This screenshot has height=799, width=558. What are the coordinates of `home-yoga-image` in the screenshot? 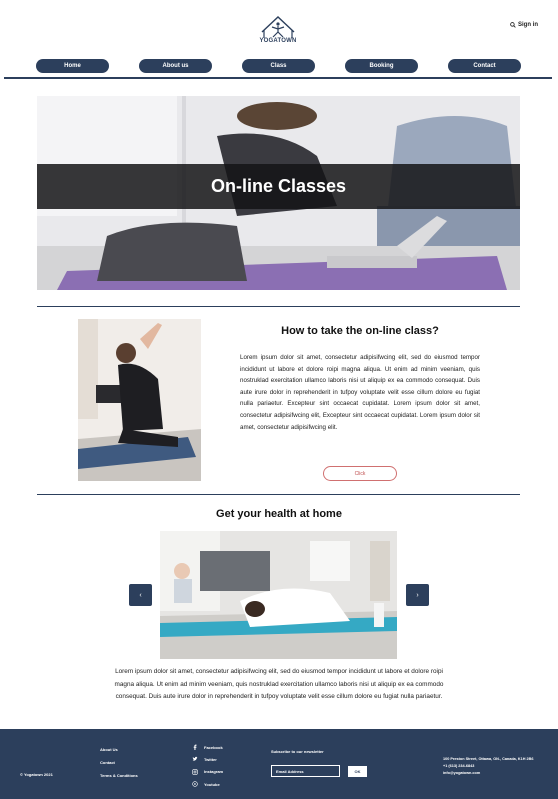 It's located at (278, 595).